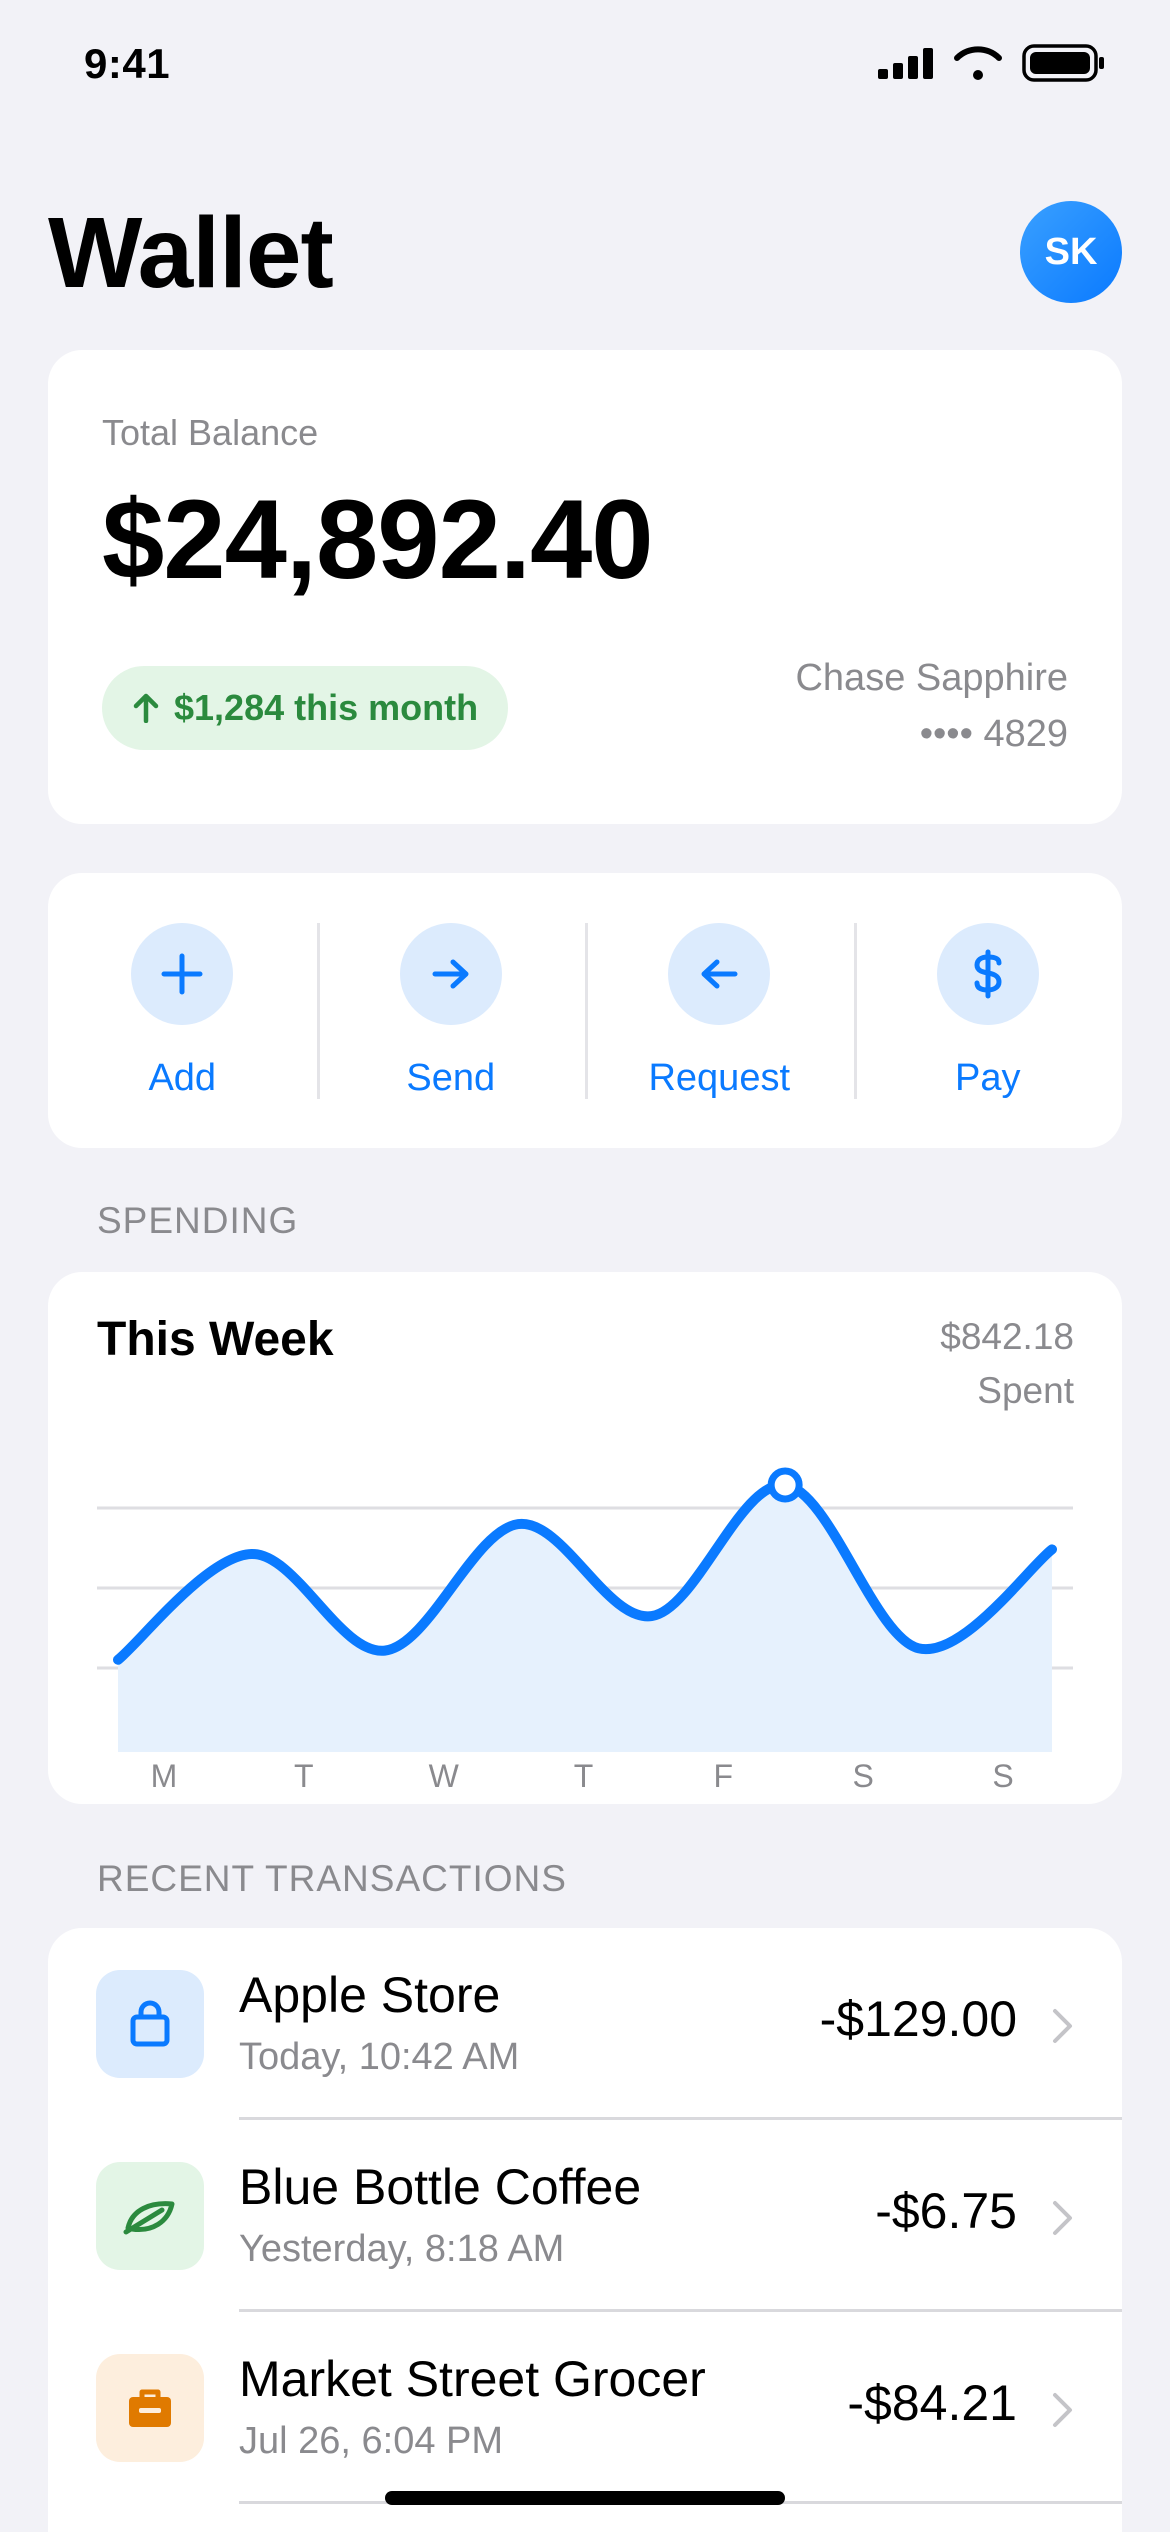  I want to click on page-title: Wallet, so click(191, 253).